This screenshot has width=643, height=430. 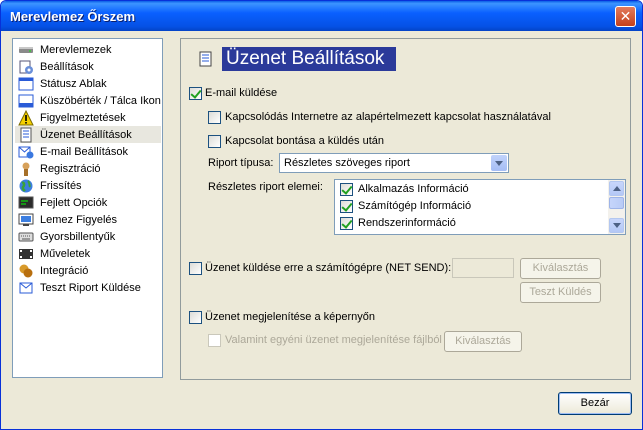 I want to click on sidebar-item-integracio: Integráció, so click(x=88, y=270).